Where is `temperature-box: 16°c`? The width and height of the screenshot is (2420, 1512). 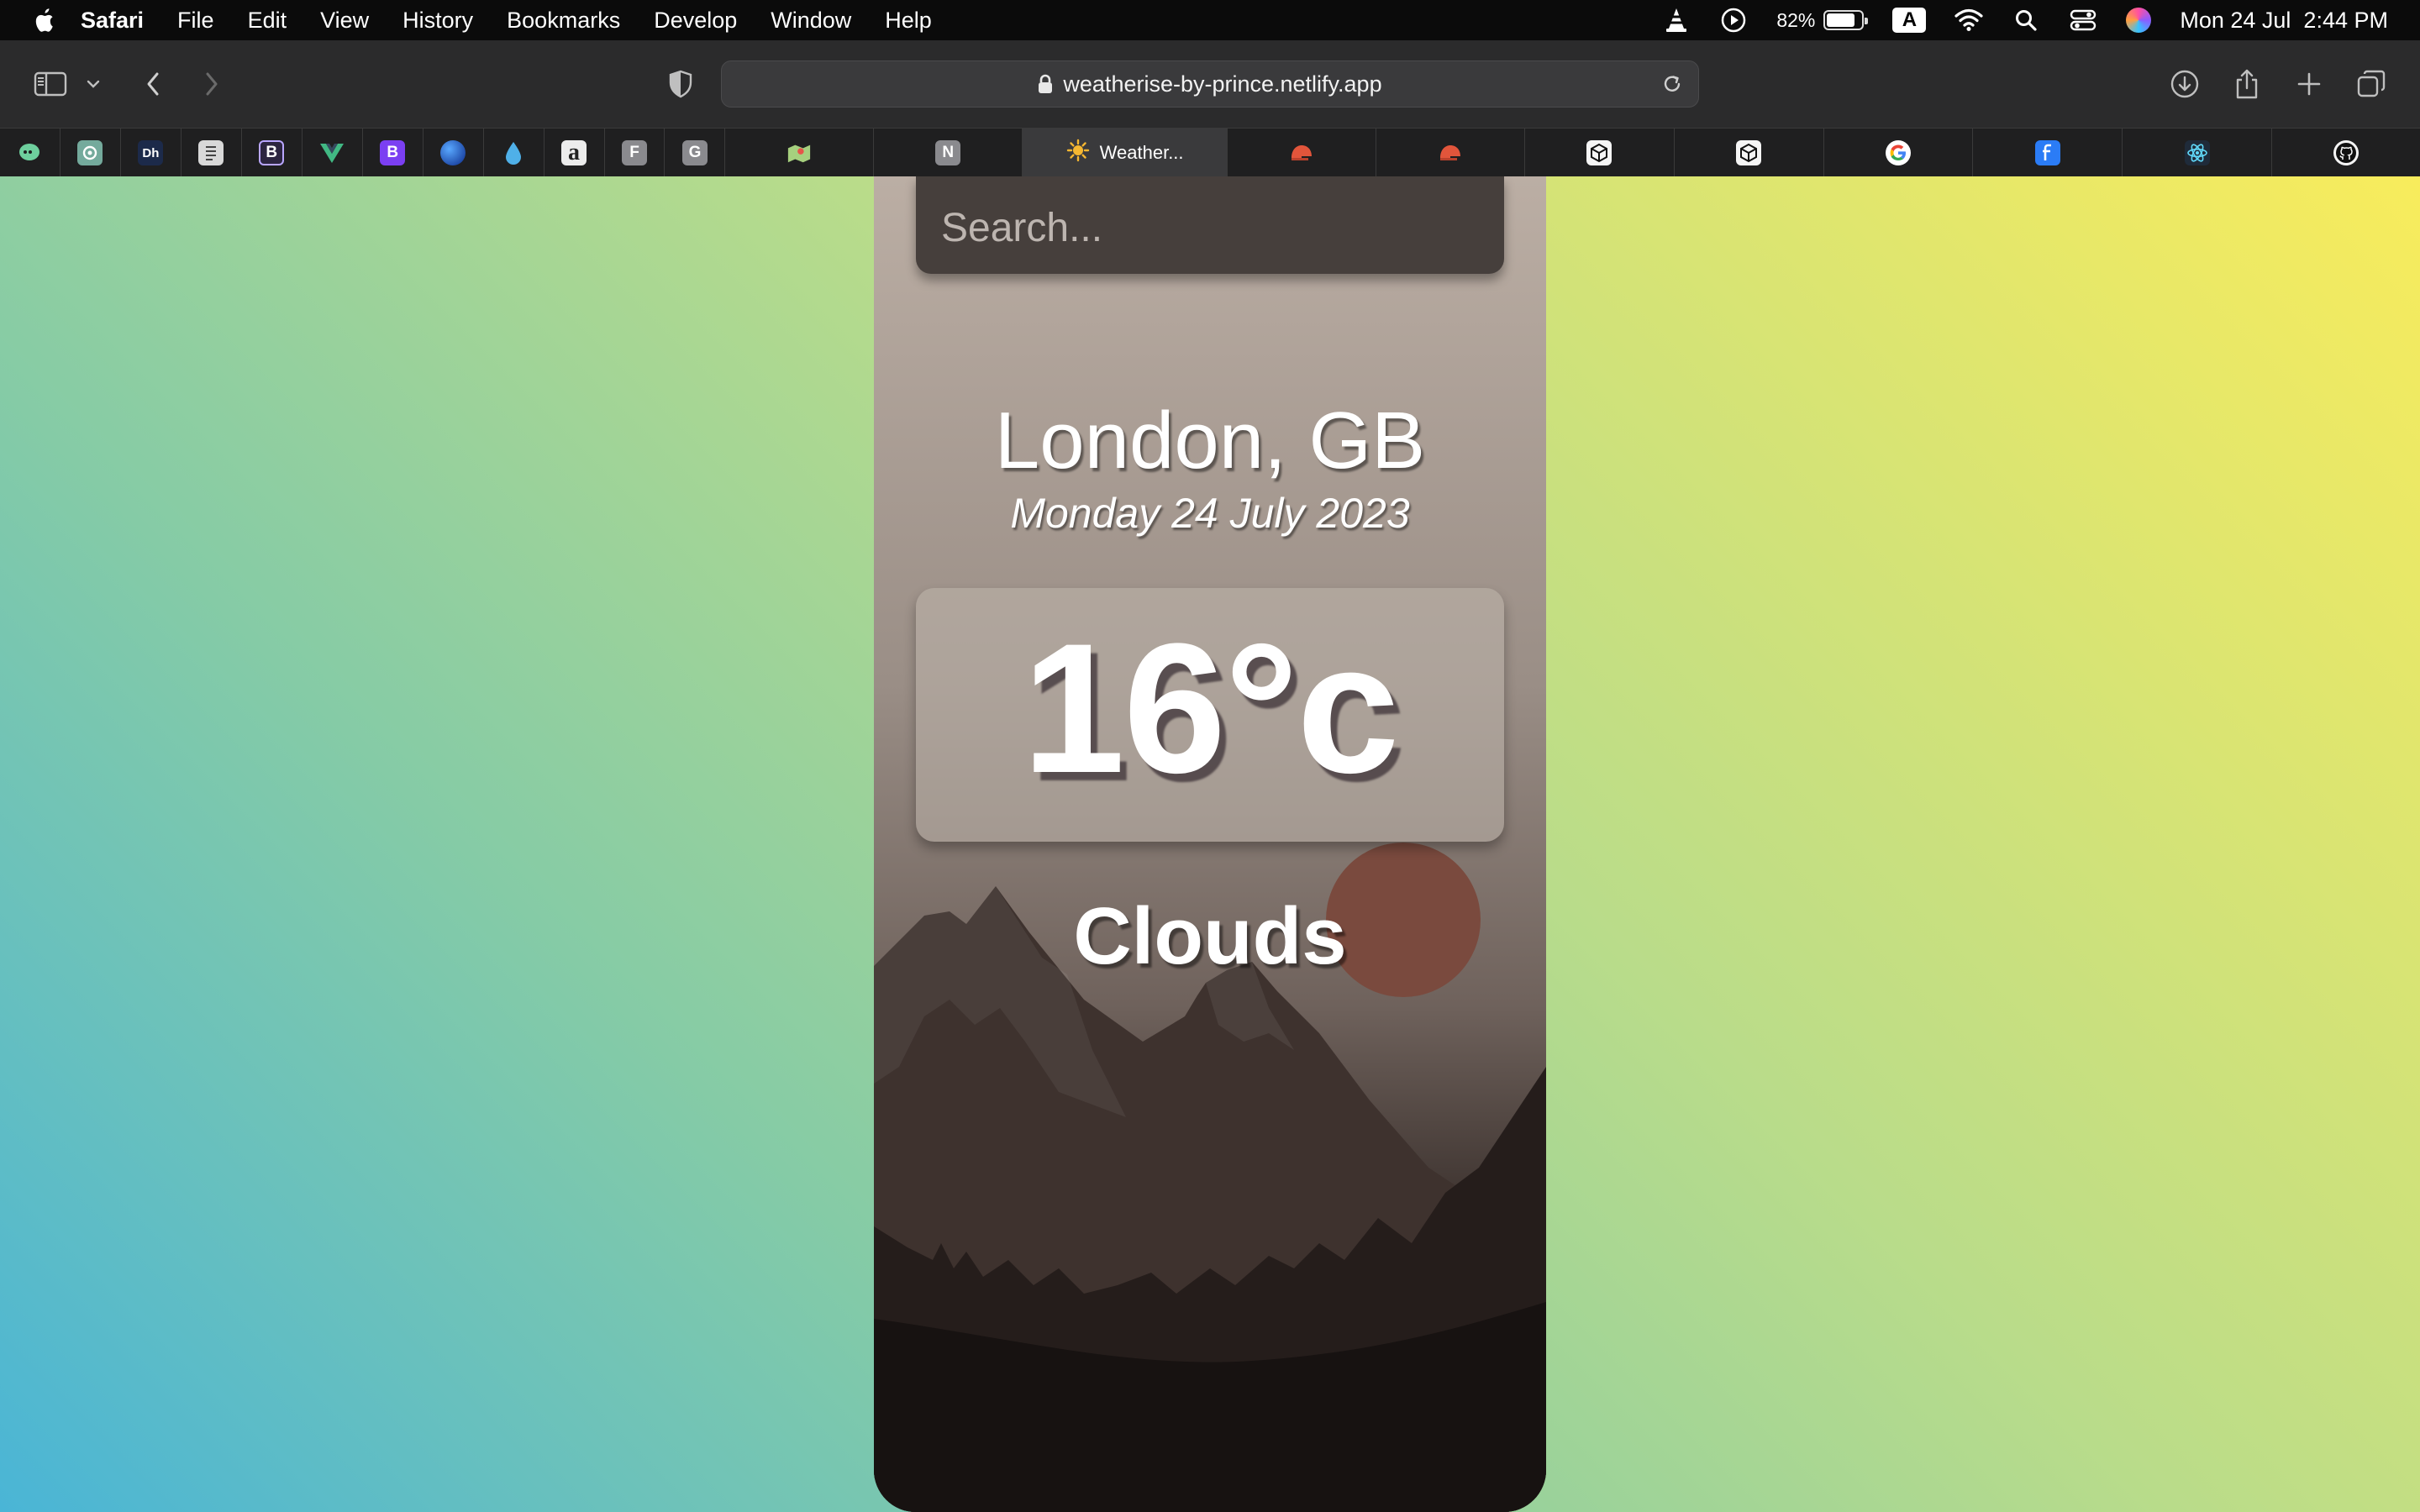
temperature-box: 16°c is located at coordinates (1210, 715).